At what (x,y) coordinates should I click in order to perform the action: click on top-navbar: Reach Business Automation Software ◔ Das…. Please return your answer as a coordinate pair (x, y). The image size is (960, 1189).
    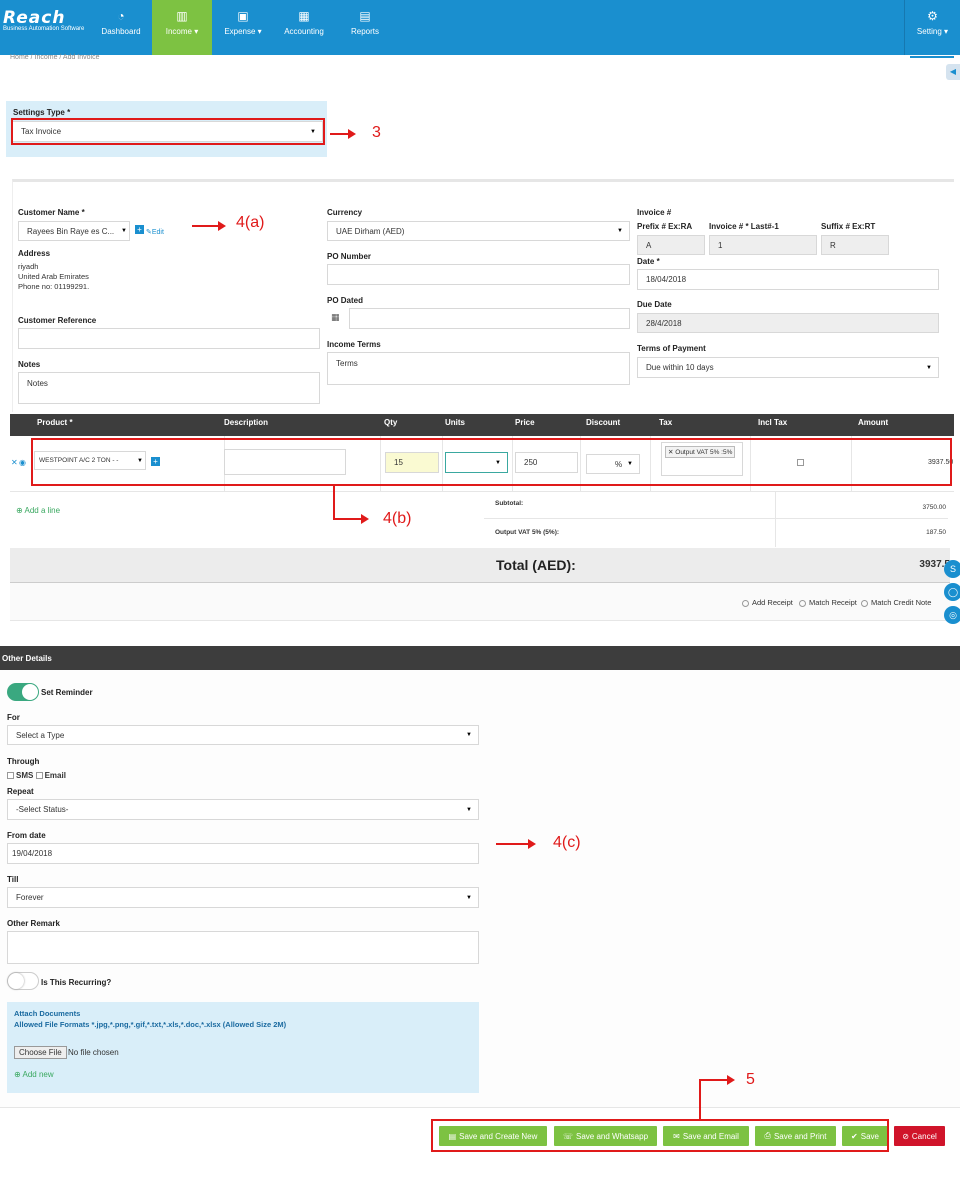
    Looking at the image, I should click on (480, 27).